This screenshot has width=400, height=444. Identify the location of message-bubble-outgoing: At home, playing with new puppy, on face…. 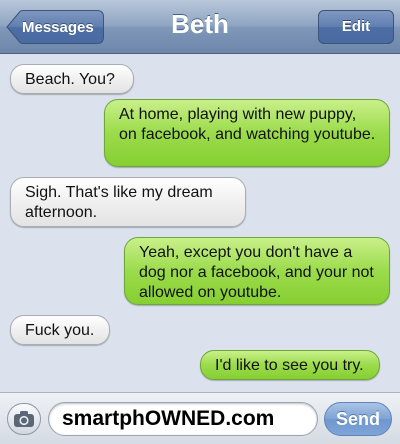
(247, 133).